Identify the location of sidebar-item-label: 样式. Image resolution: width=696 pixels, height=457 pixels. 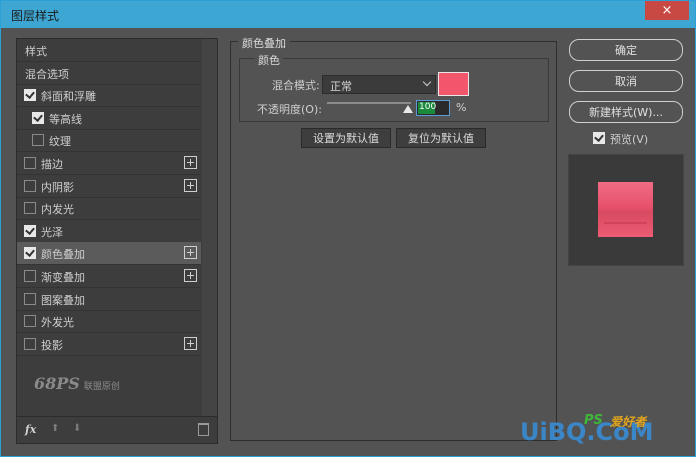
(36, 51).